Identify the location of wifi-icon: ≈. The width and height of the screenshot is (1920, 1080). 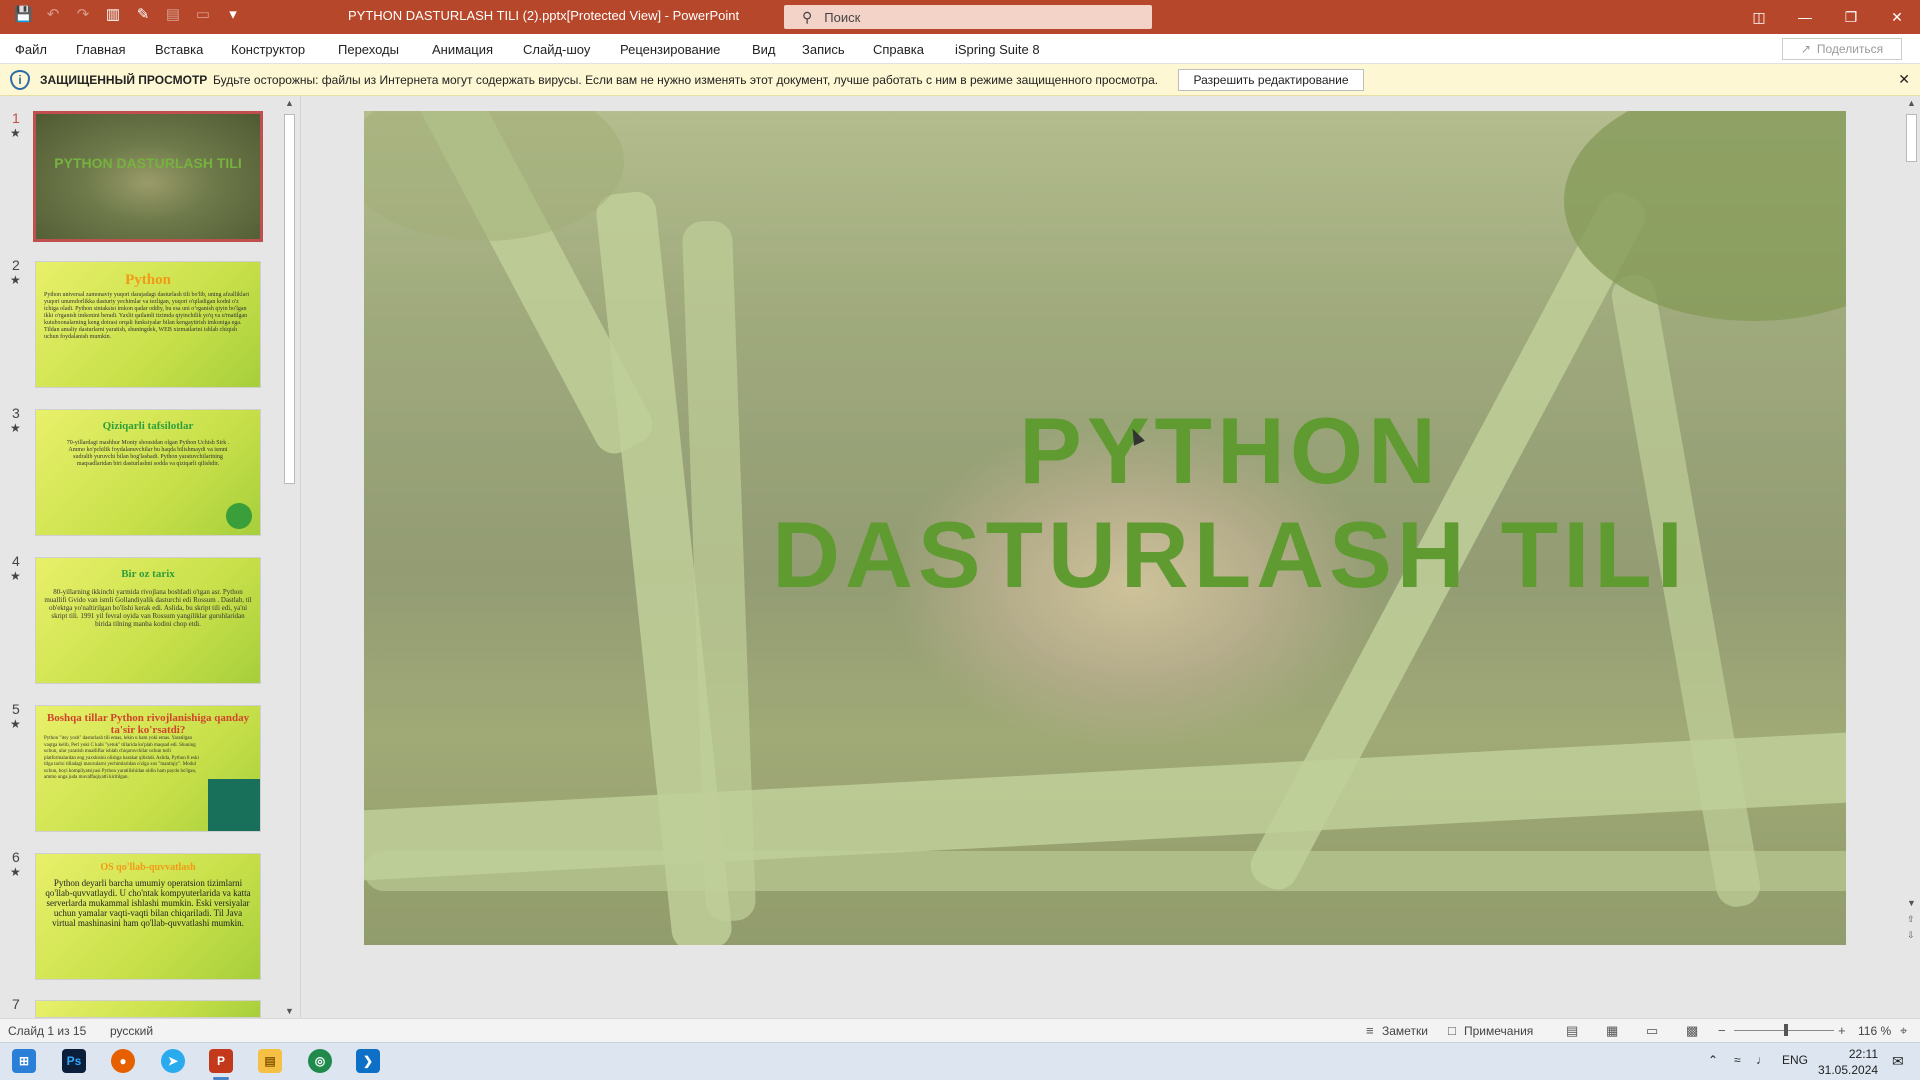
(1737, 1060).